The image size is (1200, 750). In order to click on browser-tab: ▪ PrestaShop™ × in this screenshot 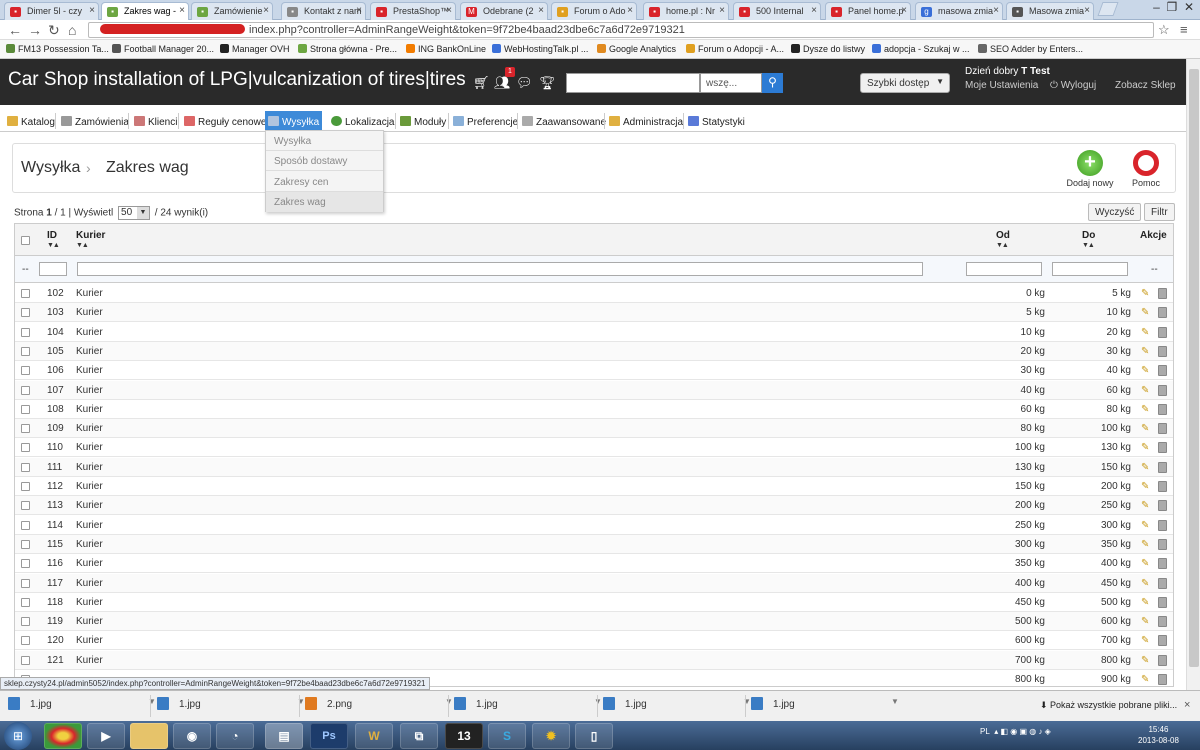, I will do `click(413, 11)`.